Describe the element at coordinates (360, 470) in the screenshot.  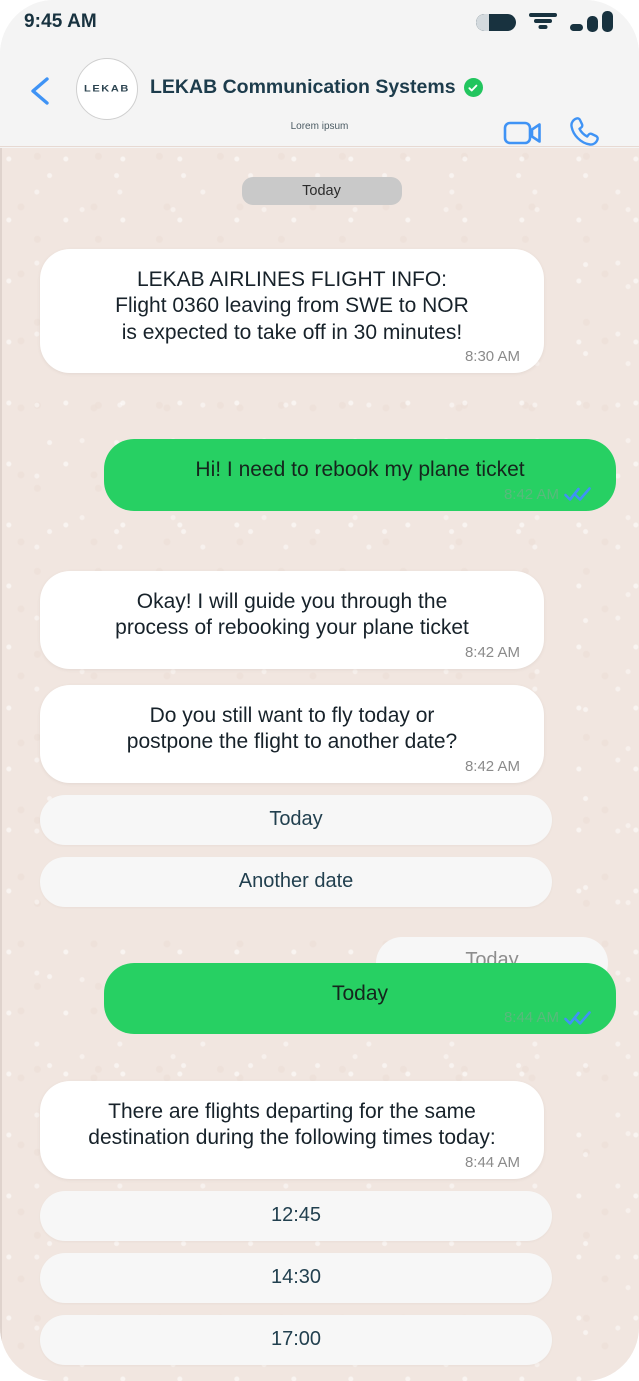
I see `message-text: Hi! I need to rebook my plane ticket` at that location.